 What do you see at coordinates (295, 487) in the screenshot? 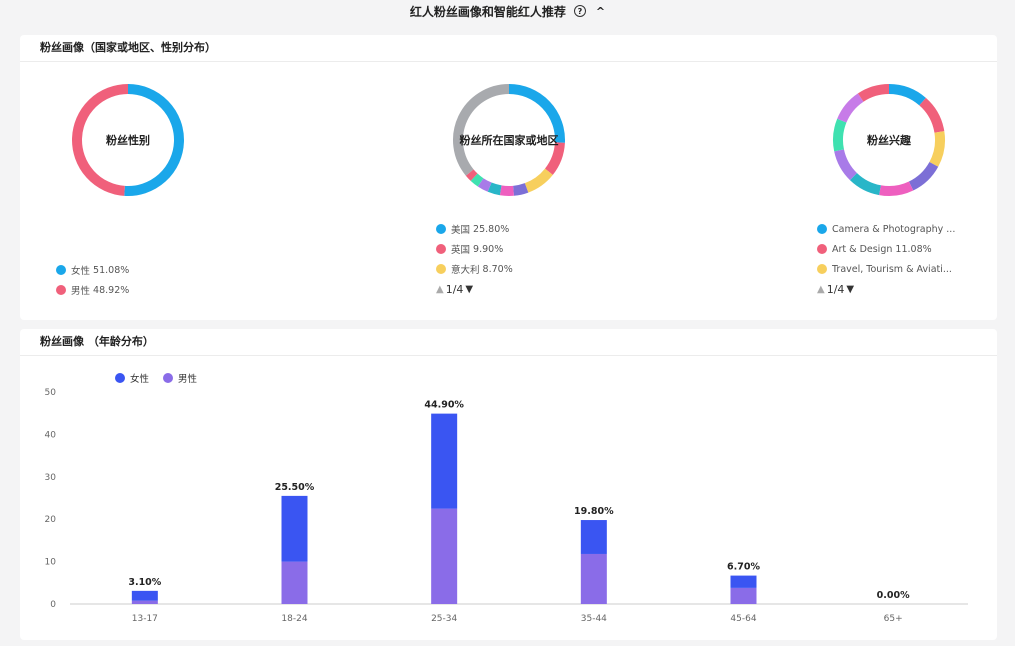
I see `bar-data-label: 25.50%` at bounding box center [295, 487].